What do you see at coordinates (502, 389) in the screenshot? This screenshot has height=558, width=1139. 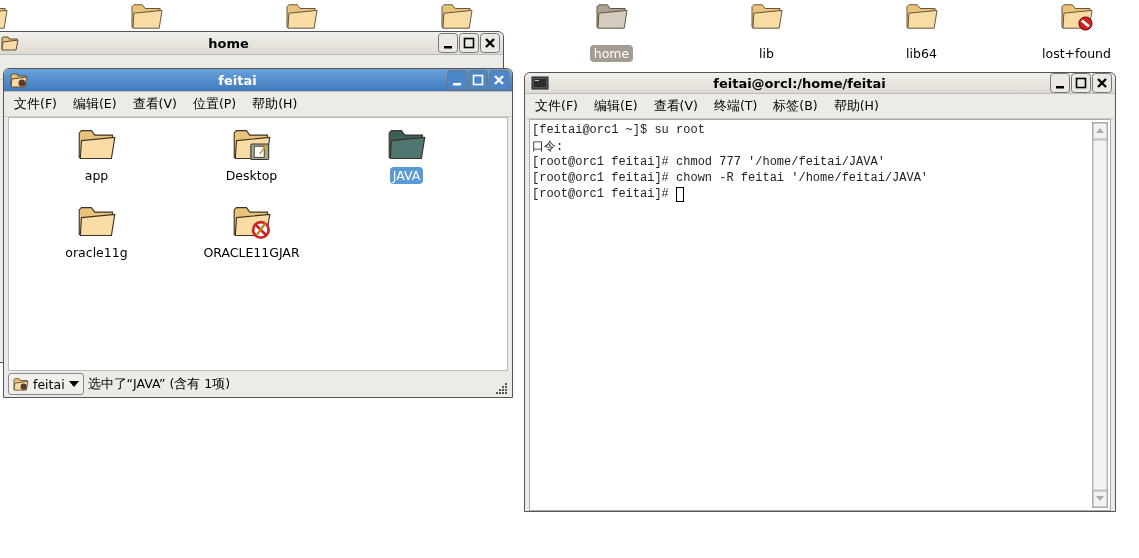 I see `resize-grip` at bounding box center [502, 389].